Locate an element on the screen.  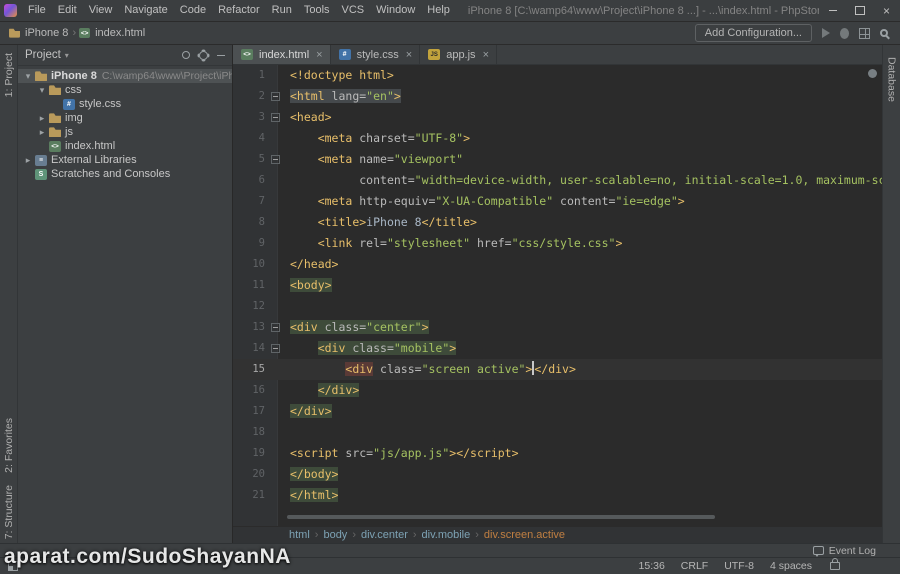
close-icon: × is located at coordinates (886, 10).